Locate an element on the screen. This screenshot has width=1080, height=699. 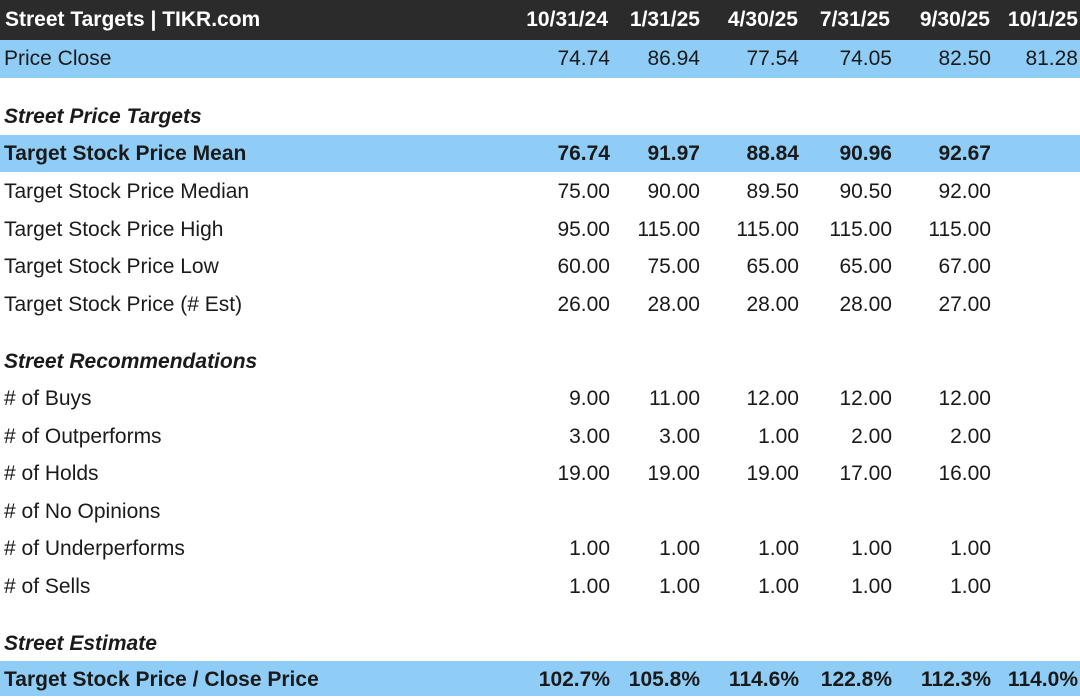
row-label: Target Stock Price / Close Price is located at coordinates (161, 679).